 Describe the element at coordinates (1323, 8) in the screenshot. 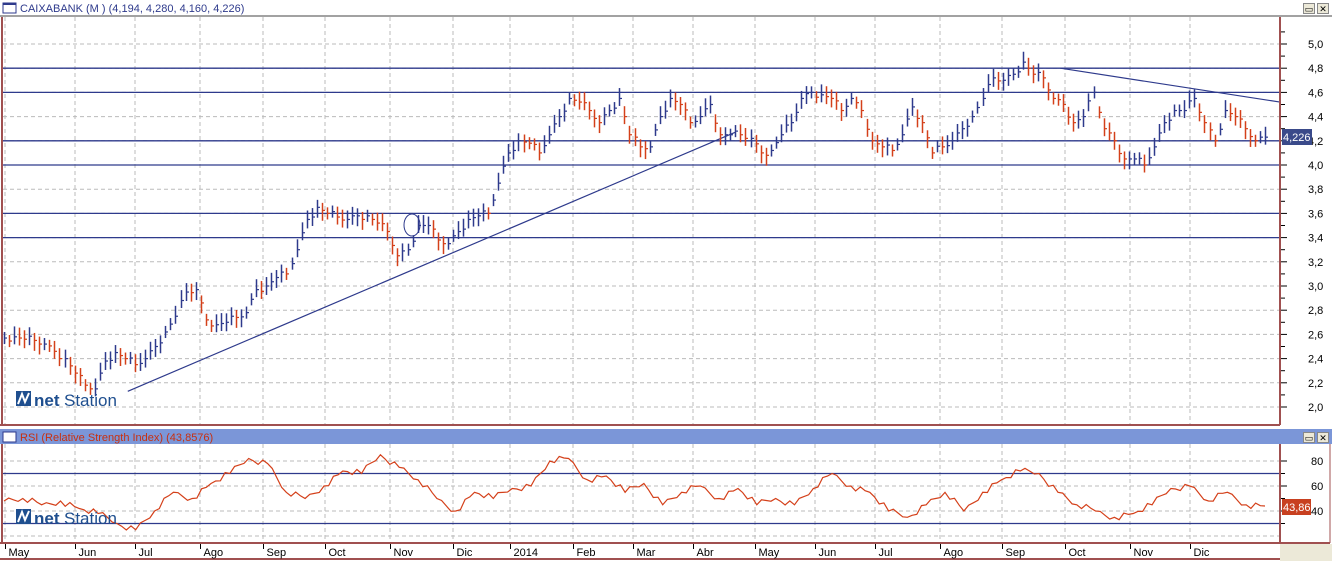

I see `price-close-button: ✕` at that location.